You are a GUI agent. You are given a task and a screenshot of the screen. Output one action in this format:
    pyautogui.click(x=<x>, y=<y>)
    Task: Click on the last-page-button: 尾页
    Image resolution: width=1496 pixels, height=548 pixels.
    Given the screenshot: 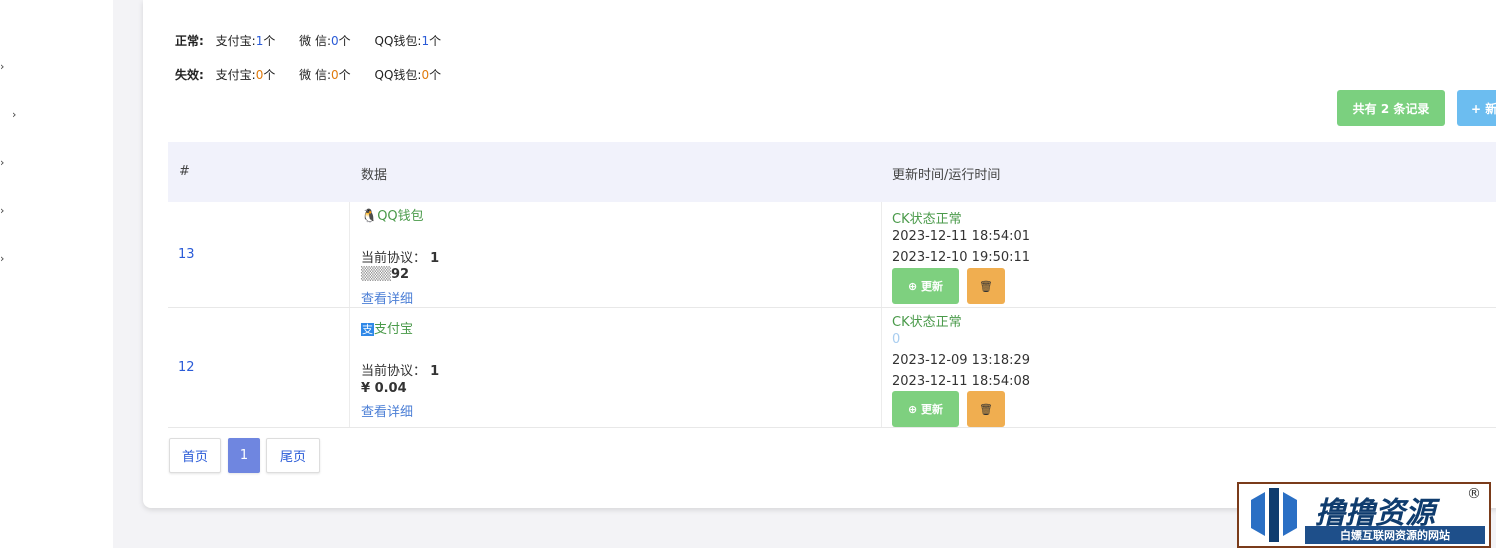 What is the action you would take?
    pyautogui.click(x=293, y=455)
    